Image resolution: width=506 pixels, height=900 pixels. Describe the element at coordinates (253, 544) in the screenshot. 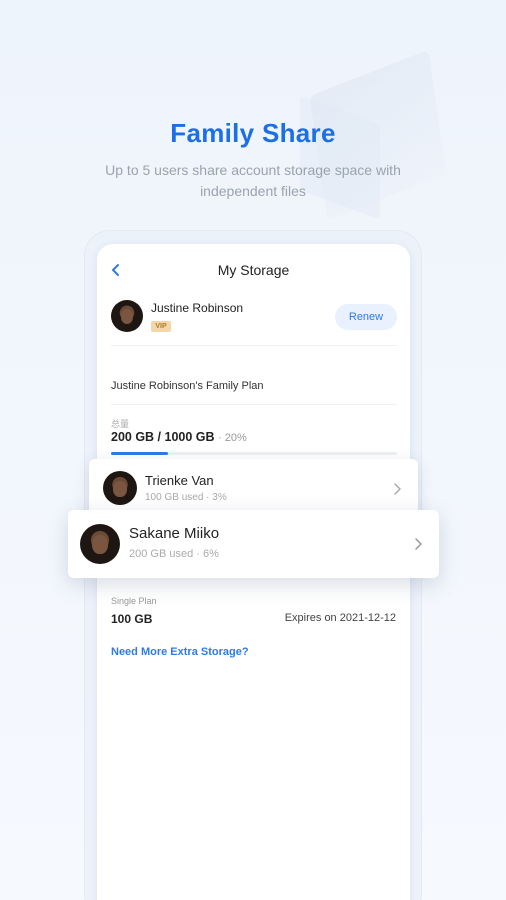

I see `member-card: Sakane Miiko 200 GB used · 6%` at that location.